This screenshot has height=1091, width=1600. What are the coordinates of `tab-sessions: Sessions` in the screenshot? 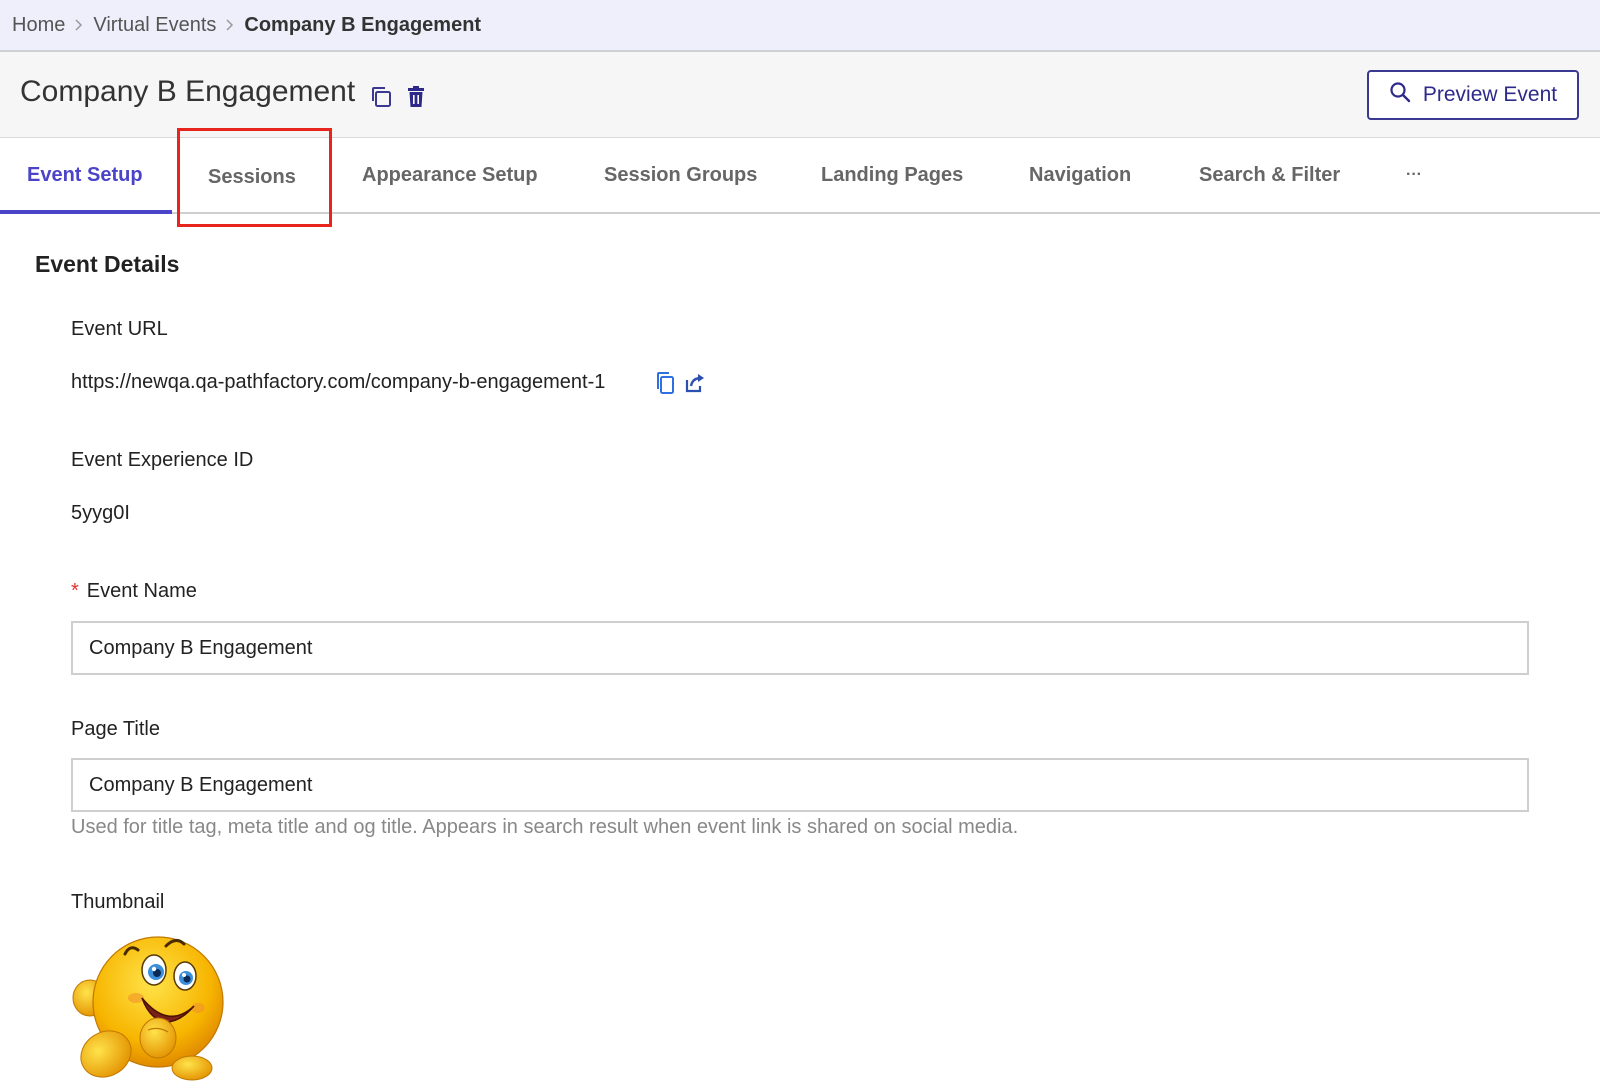 It's located at (252, 177).